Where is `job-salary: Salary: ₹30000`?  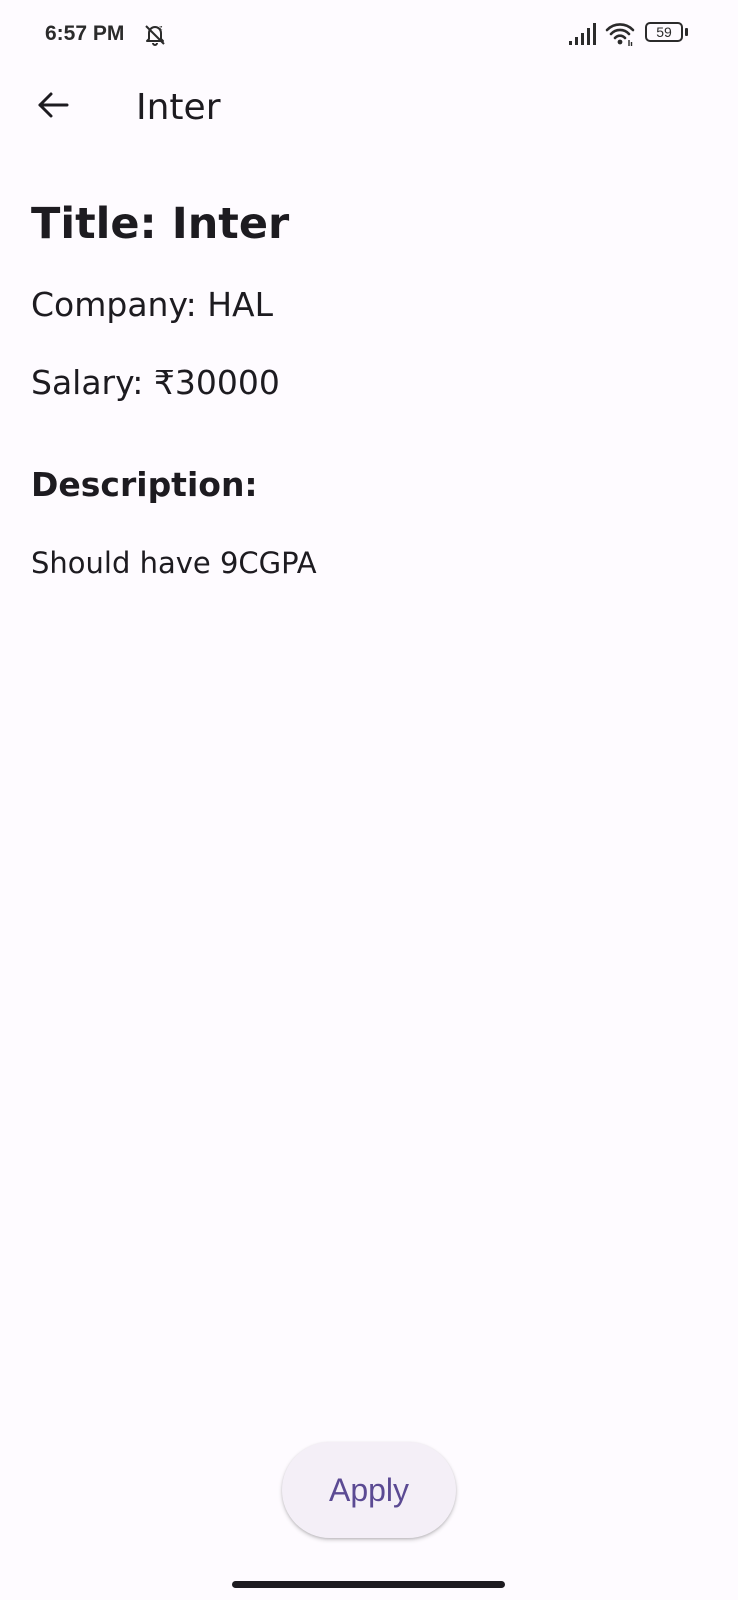 job-salary: Salary: ₹30000 is located at coordinates (155, 382).